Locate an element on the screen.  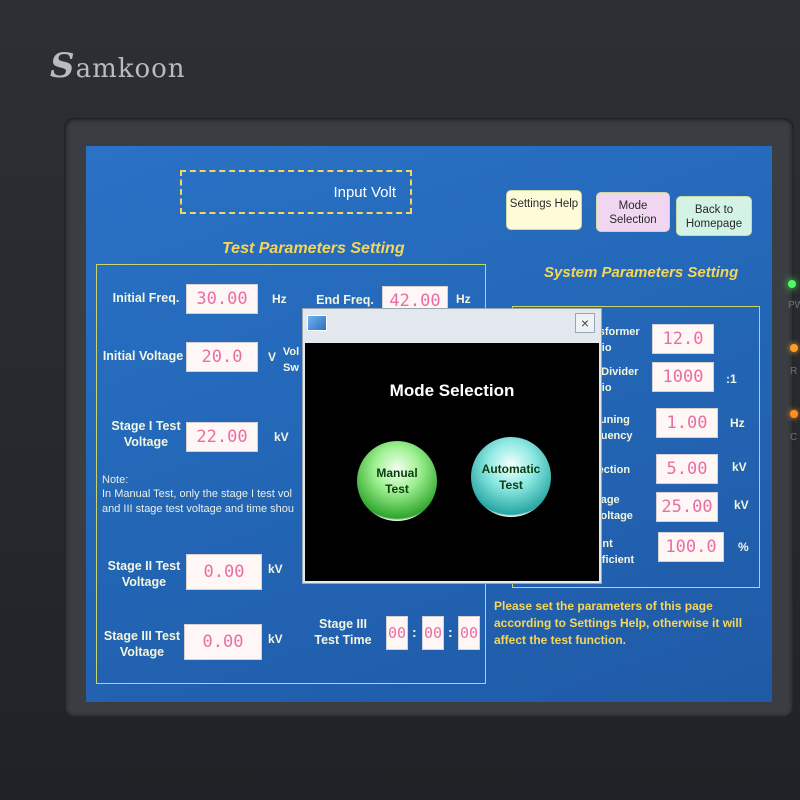
brand-logo: Samkoon is located at coordinates (118, 66).